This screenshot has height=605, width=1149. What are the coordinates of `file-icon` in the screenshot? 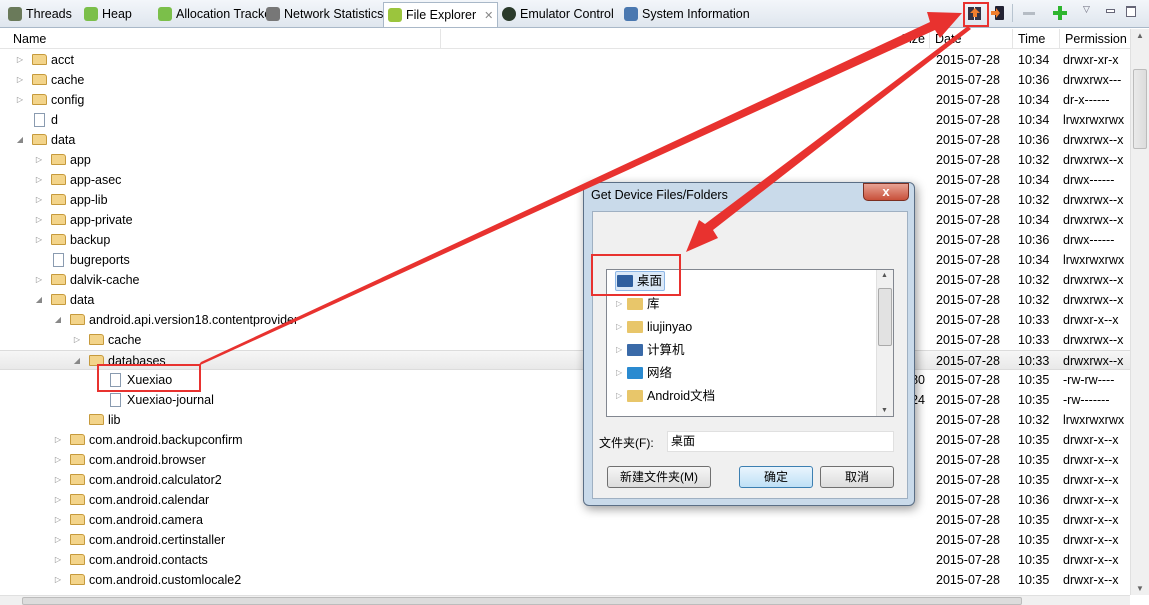 It's located at (39, 120).